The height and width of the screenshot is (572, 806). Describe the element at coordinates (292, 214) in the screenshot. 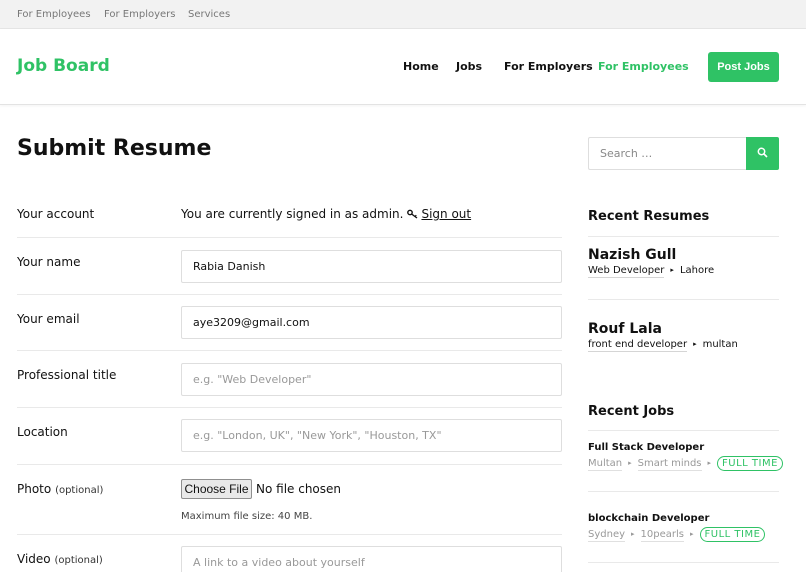

I see `account-status-text: You are currently signed in as admin.` at that location.